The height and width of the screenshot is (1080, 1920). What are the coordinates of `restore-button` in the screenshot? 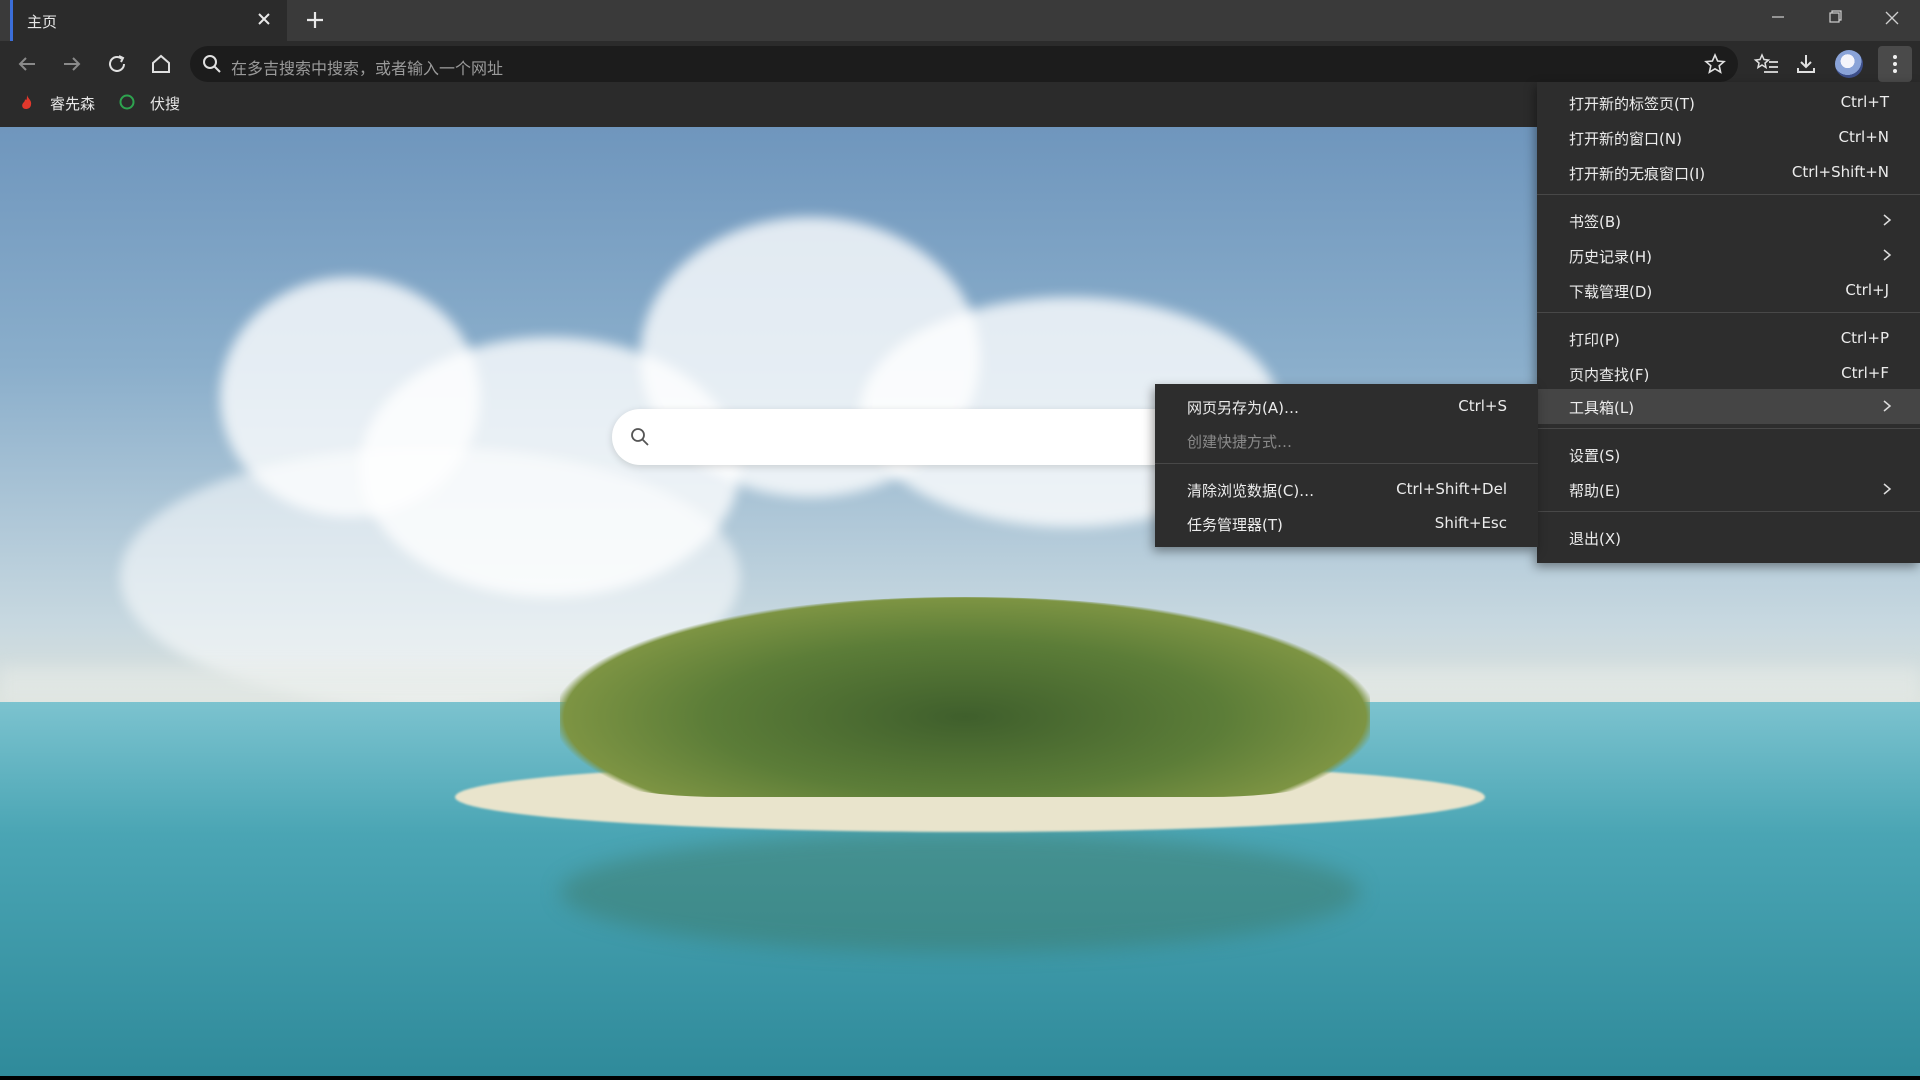 It's located at (1835, 18).